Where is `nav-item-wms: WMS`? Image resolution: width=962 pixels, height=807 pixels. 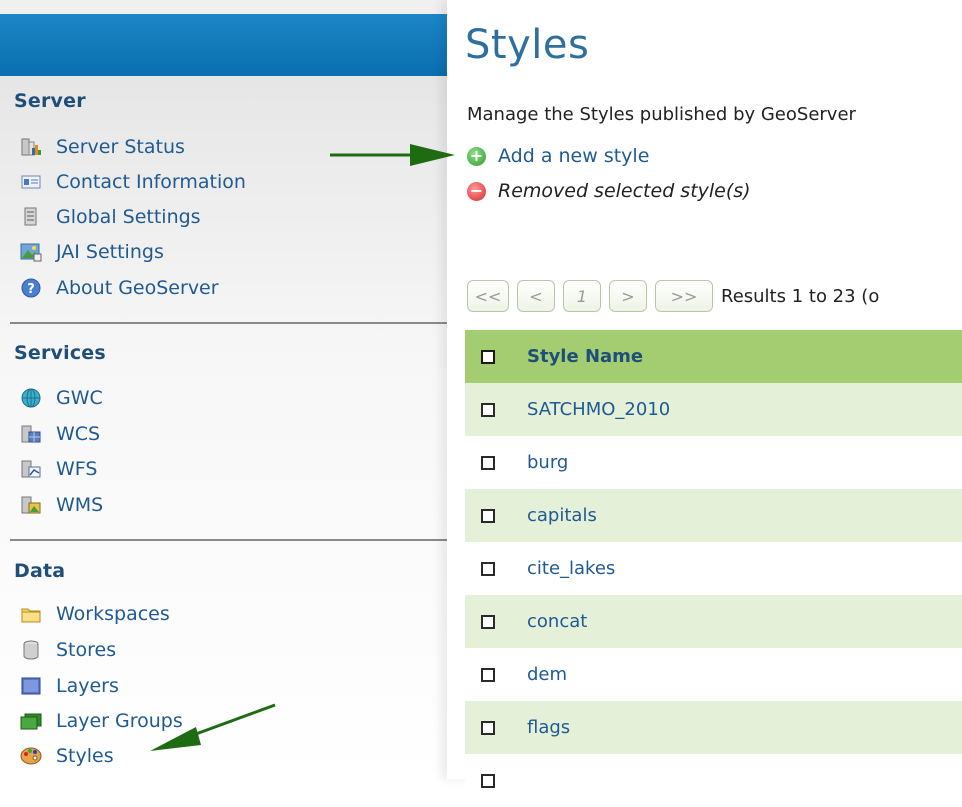
nav-item-wms: WMS is located at coordinates (61, 505).